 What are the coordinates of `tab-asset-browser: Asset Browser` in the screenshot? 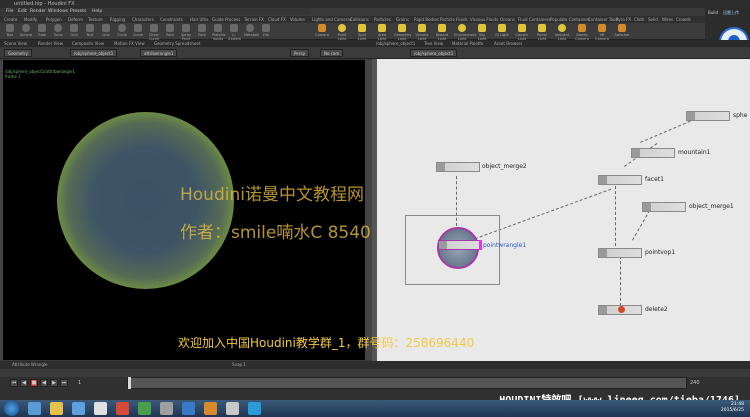 It's located at (508, 43).